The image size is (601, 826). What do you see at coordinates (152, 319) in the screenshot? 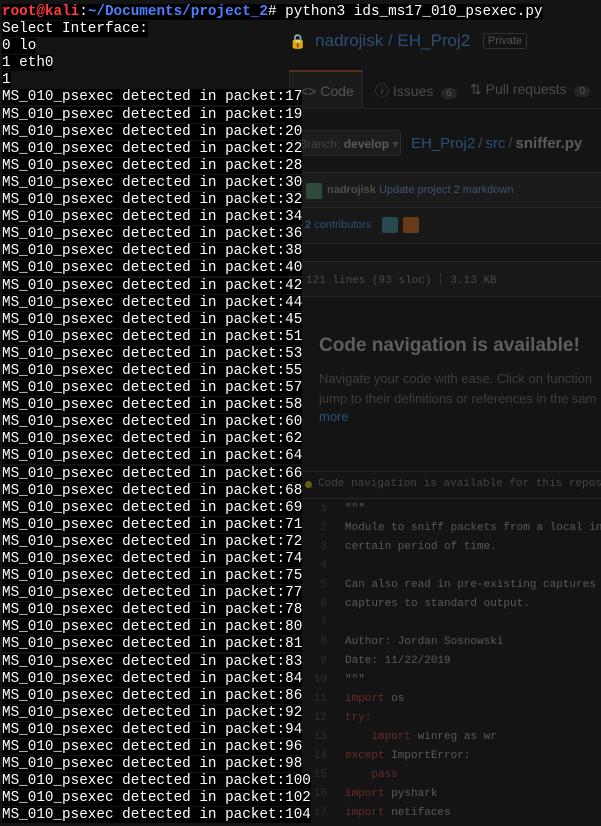
I see `terminal-line-text: MS_010_psexec detected in packet:45` at bounding box center [152, 319].